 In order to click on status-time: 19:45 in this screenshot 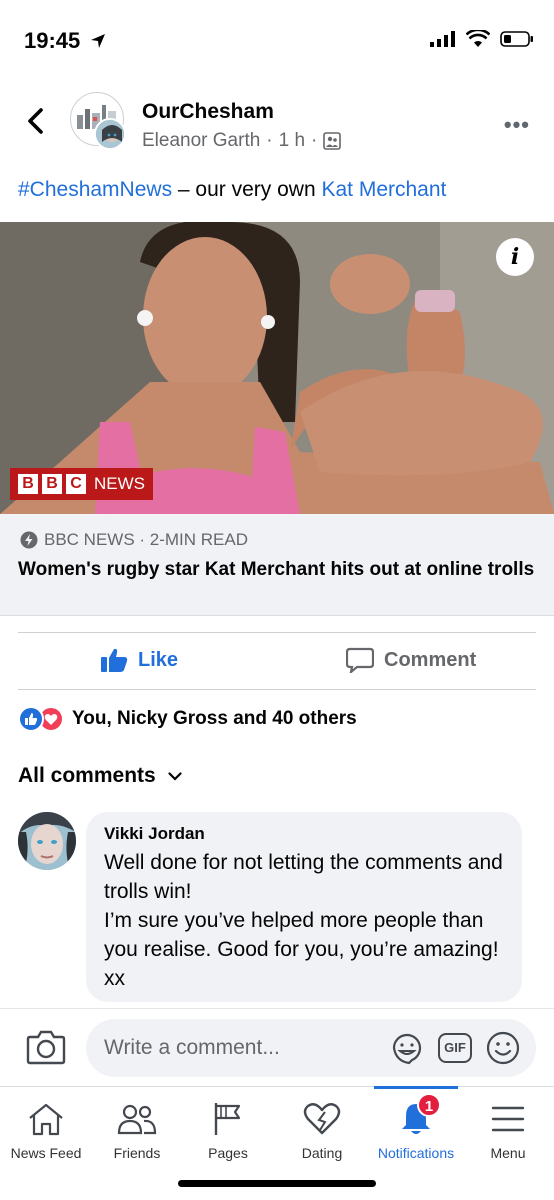, I will do `click(65, 41)`.